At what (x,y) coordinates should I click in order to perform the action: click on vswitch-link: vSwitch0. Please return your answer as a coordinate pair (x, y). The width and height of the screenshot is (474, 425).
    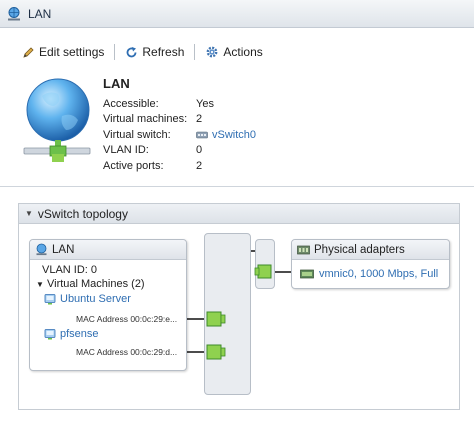
    Looking at the image, I should click on (226, 135).